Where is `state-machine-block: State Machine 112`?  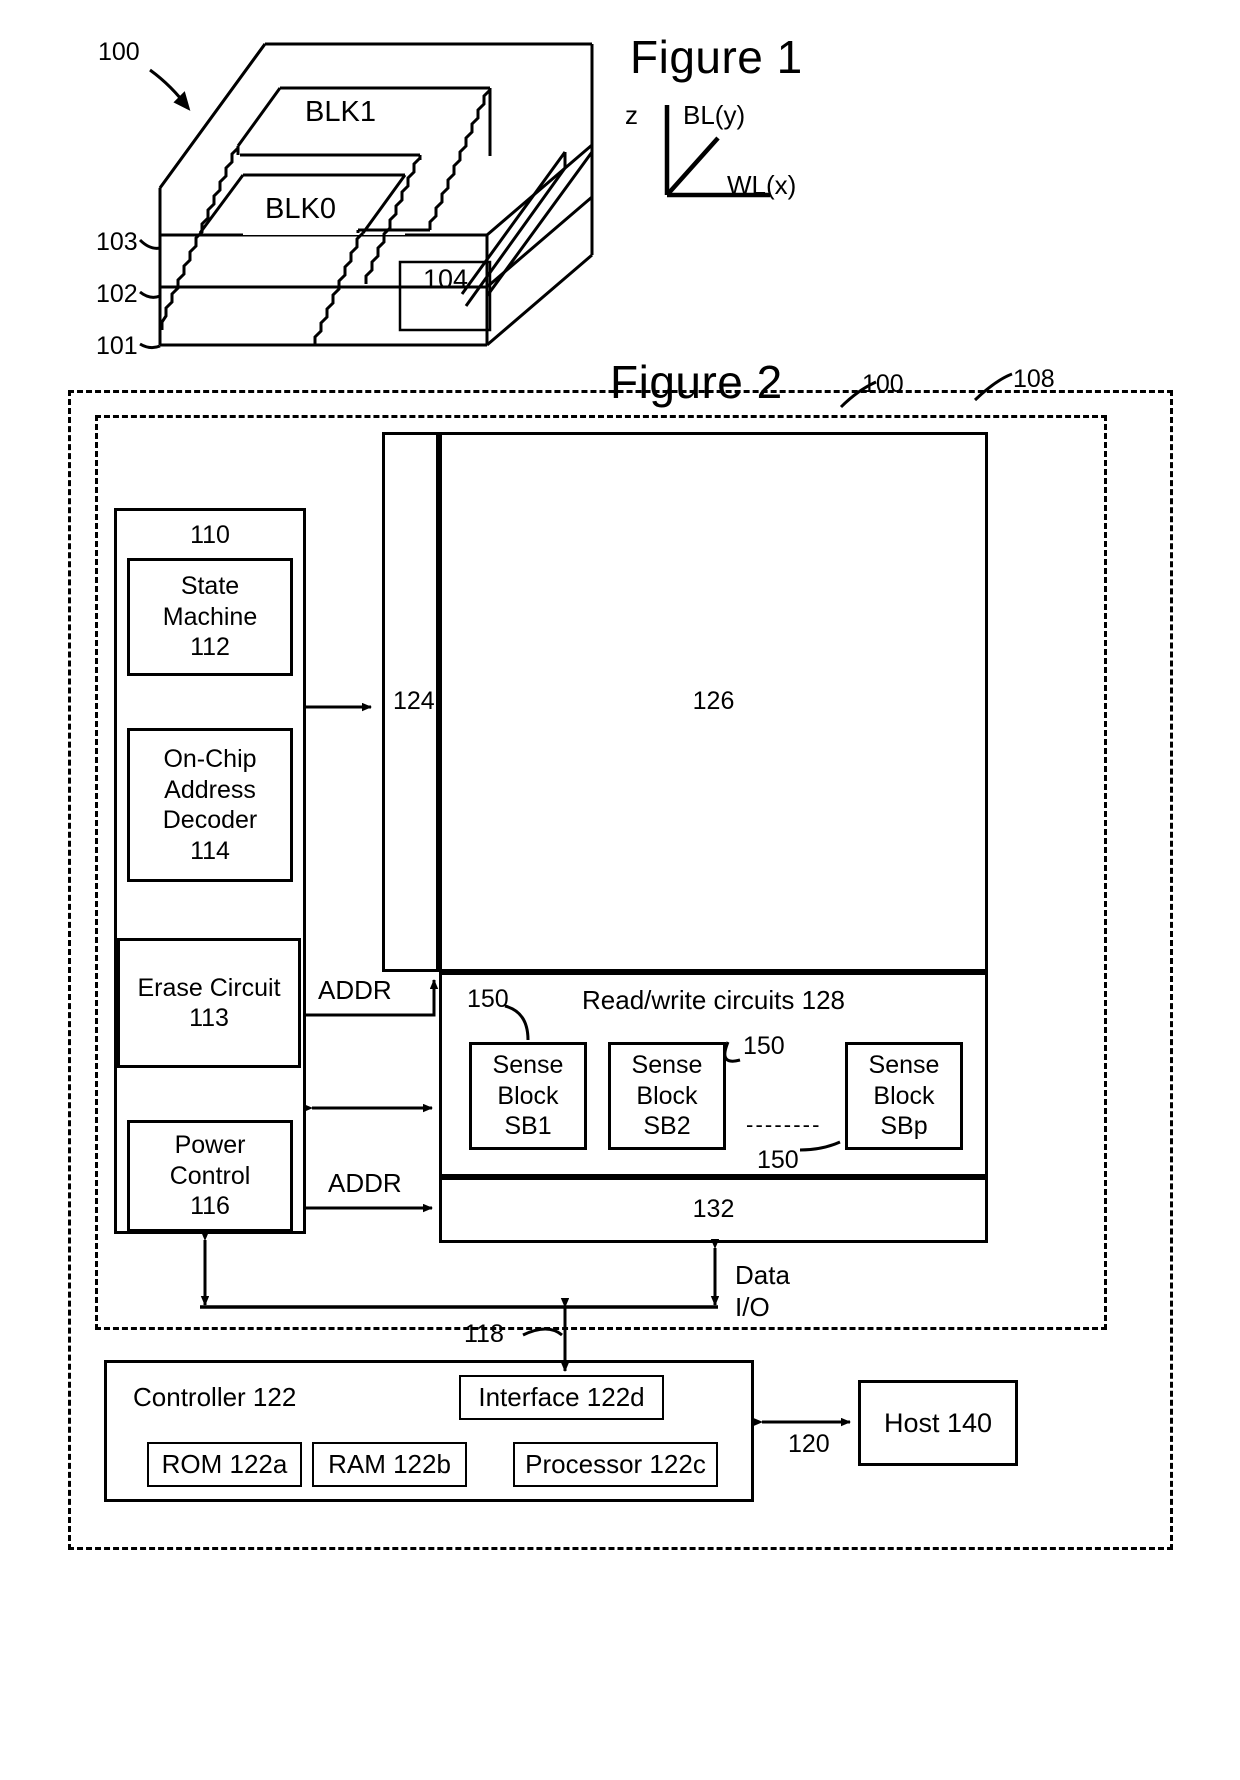 state-machine-block: State Machine 112 is located at coordinates (210, 617).